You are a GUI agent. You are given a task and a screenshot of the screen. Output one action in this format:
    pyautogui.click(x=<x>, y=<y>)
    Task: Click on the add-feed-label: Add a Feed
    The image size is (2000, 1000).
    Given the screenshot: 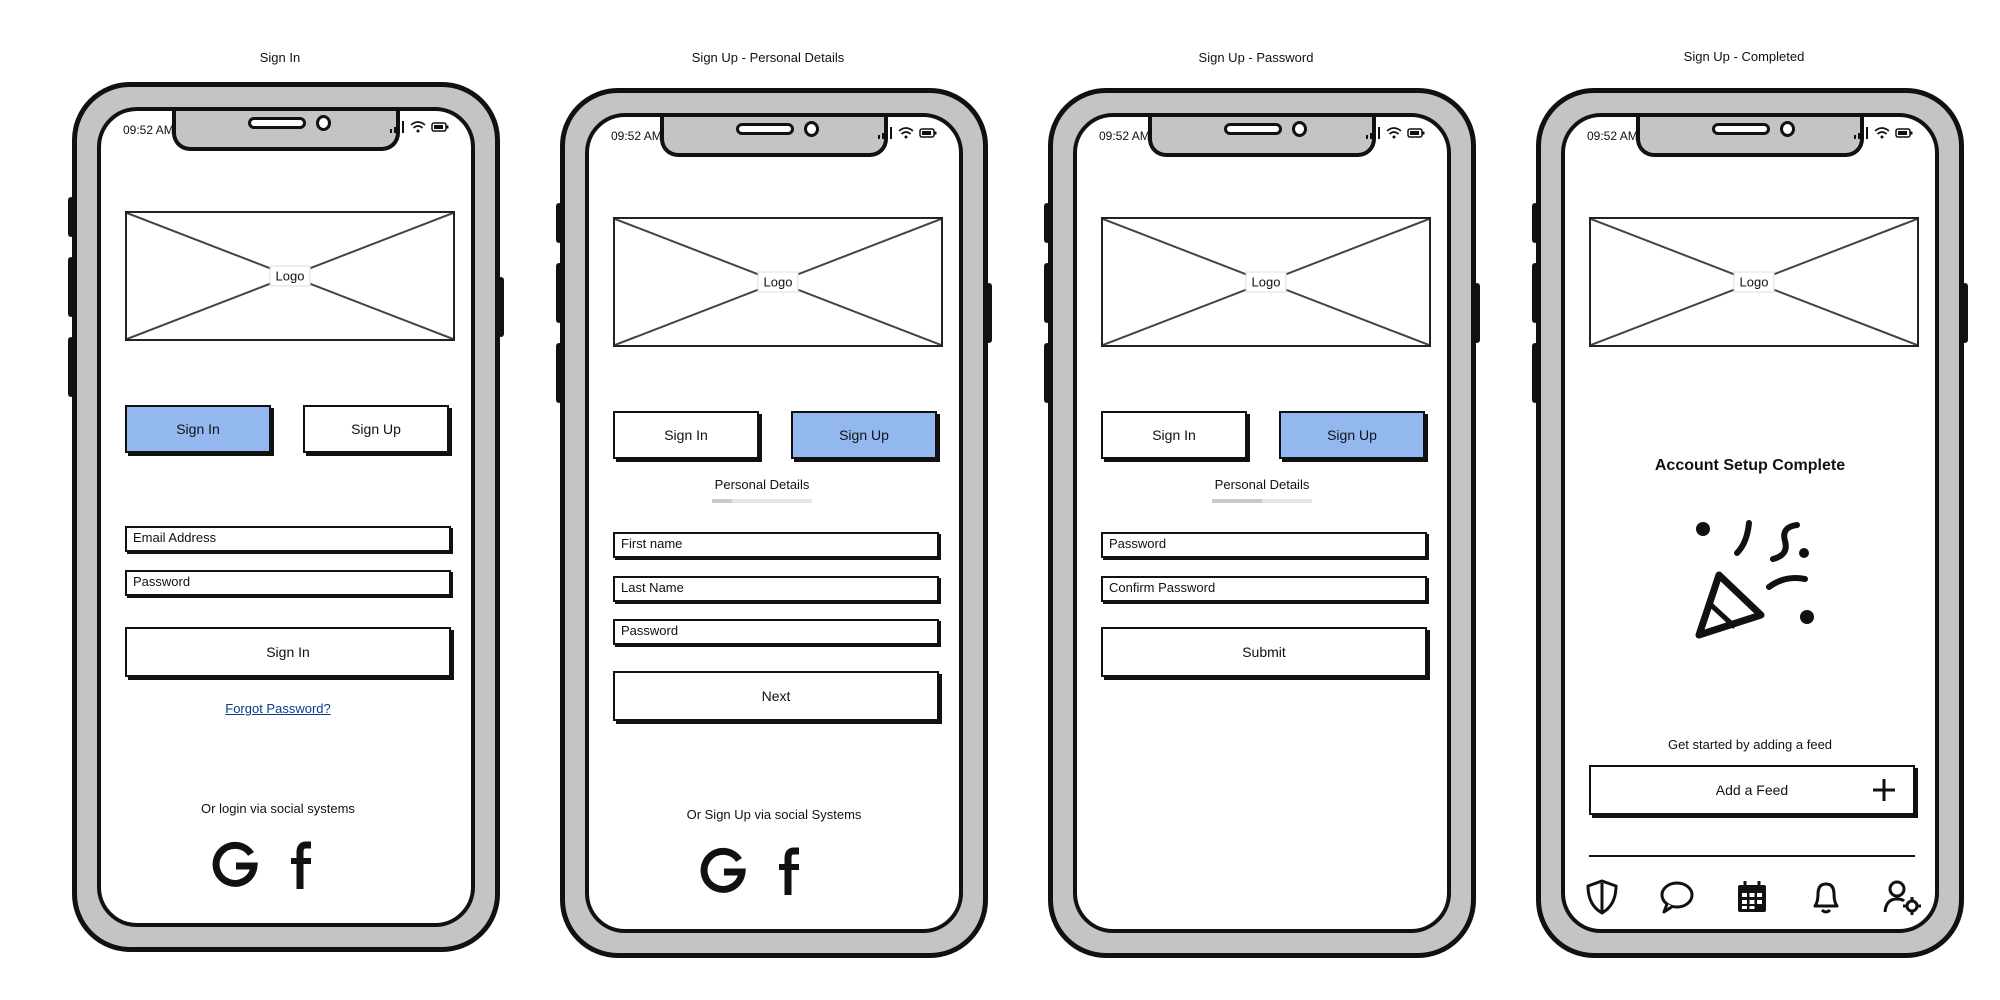 What is the action you would take?
    pyautogui.click(x=1752, y=790)
    